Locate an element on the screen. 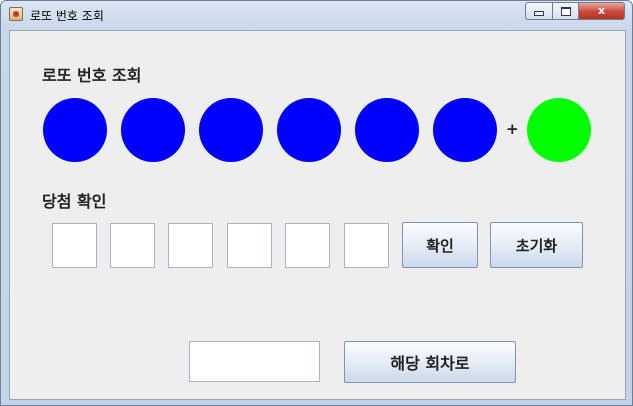 The image size is (633, 406). close-button: x is located at coordinates (601, 11).